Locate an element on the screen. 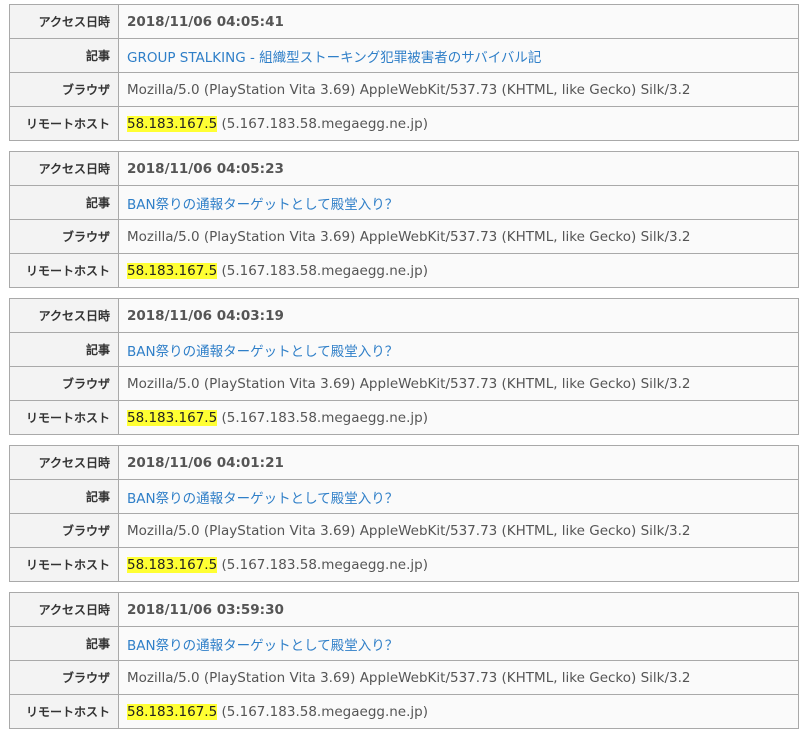  access-time-value: 2018/11/06 04:01:21 is located at coordinates (458, 462).